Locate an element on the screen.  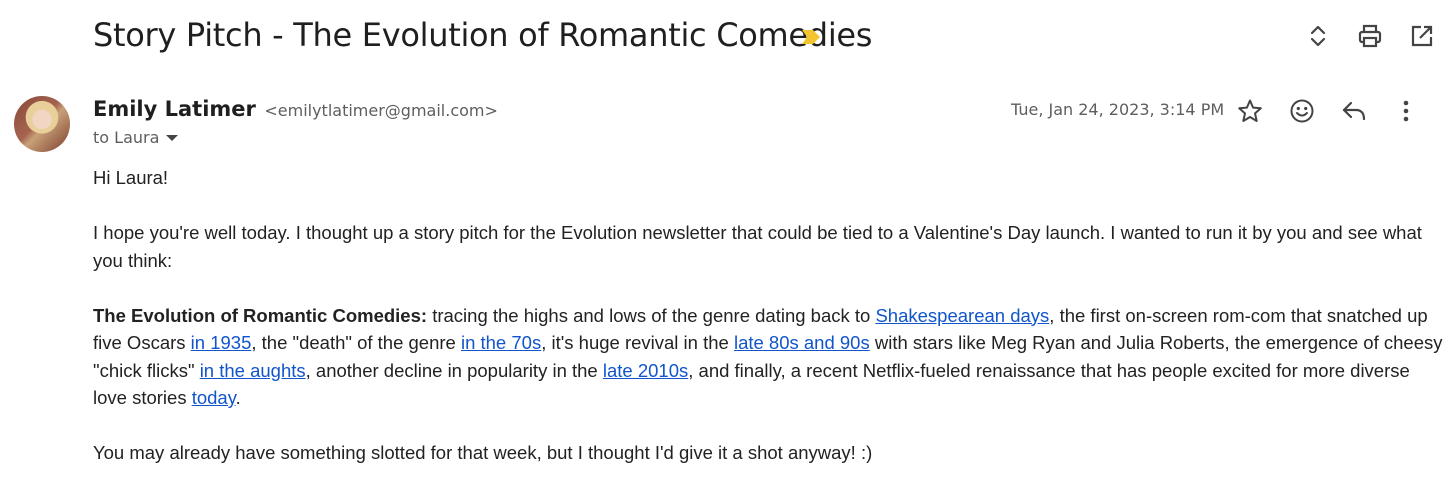
pitch-text: , another decline in popularity in the is located at coordinates (454, 370).